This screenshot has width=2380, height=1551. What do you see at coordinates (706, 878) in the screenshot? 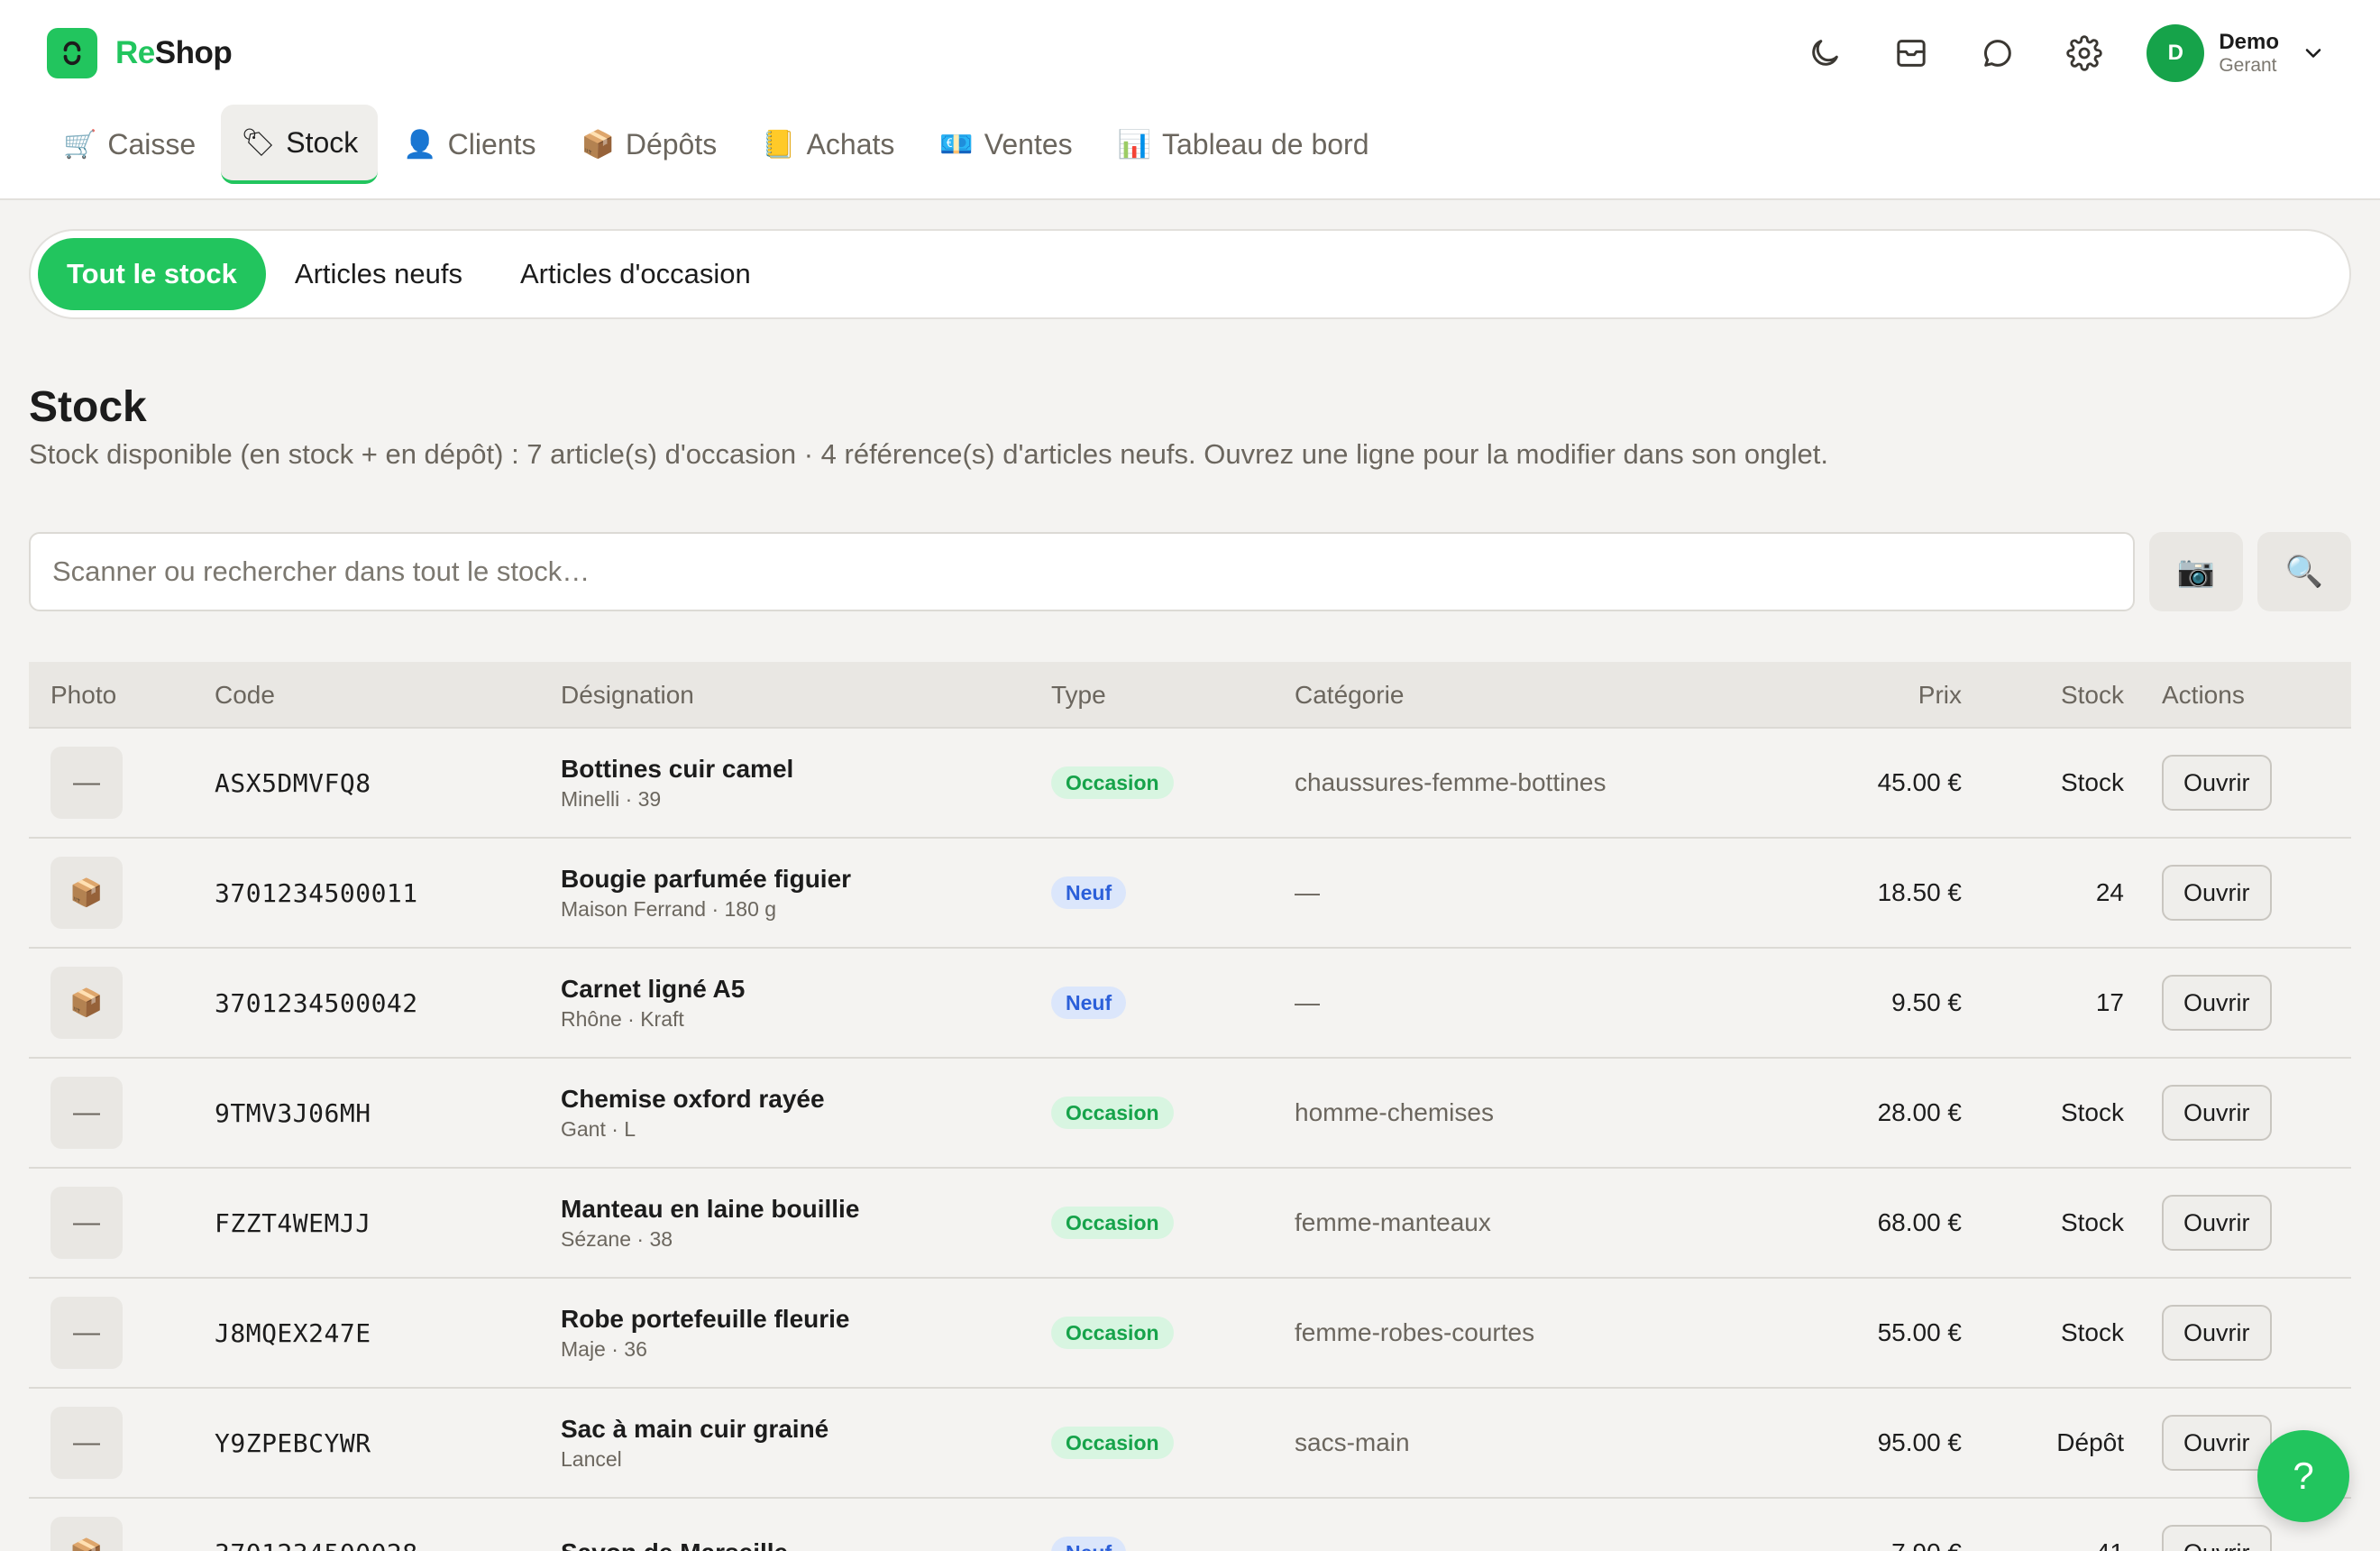
I see `item-name: Bougie parfumée figuier` at bounding box center [706, 878].